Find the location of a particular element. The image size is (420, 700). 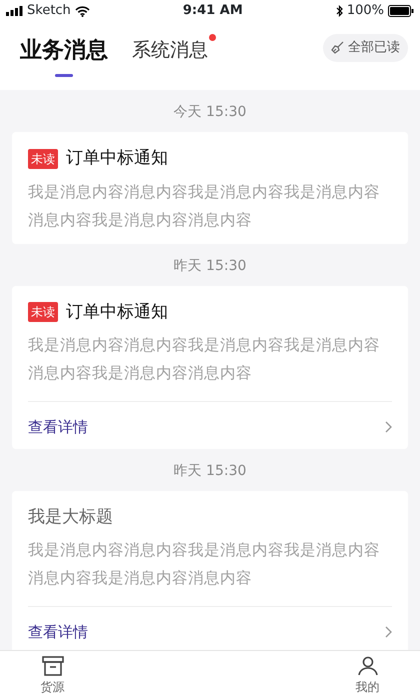

tab-underline is located at coordinates (64, 75).